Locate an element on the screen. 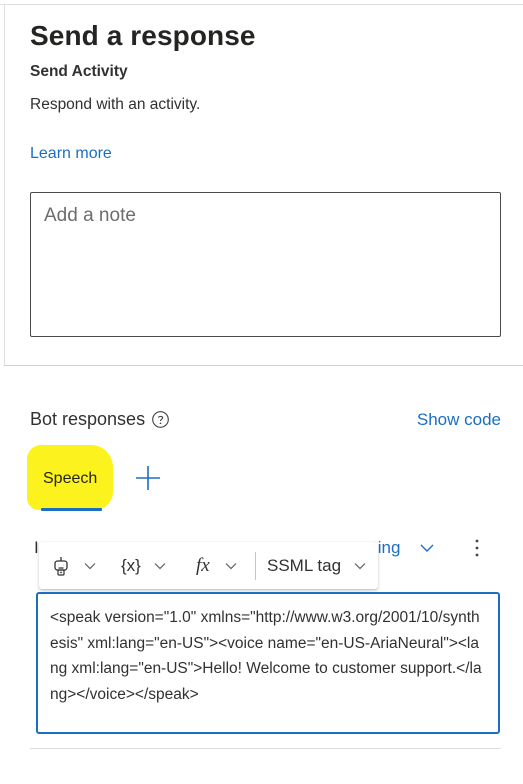  add-tab-plus-icon is located at coordinates (148, 478).